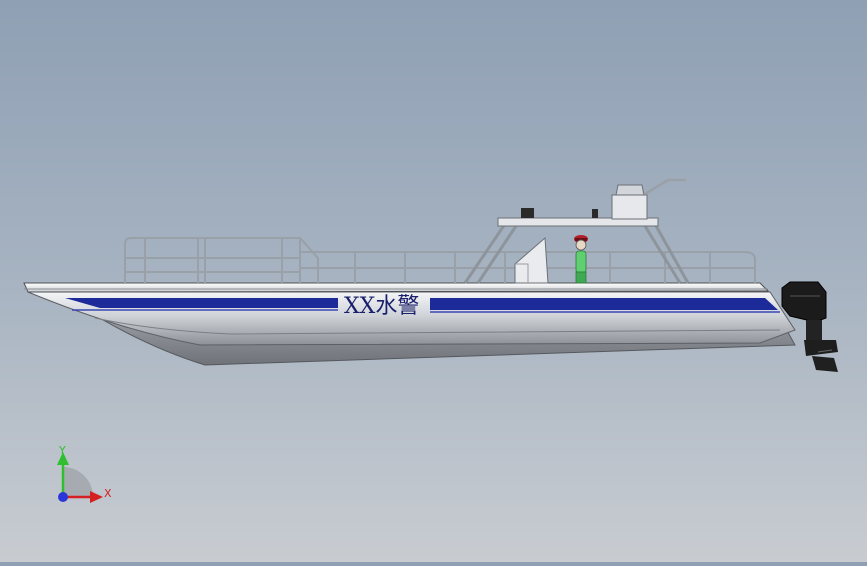 This screenshot has height=566, width=867. I want to click on pilot-figure, so click(581, 259).